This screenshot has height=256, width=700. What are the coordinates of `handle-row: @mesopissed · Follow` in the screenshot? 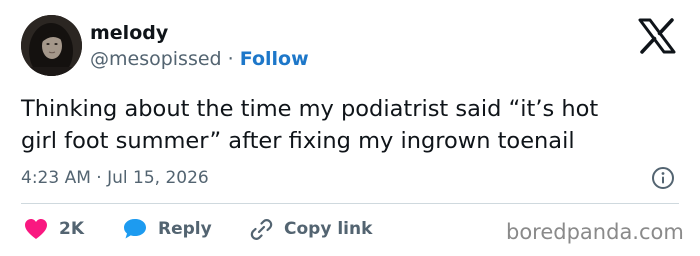 It's located at (199, 59).